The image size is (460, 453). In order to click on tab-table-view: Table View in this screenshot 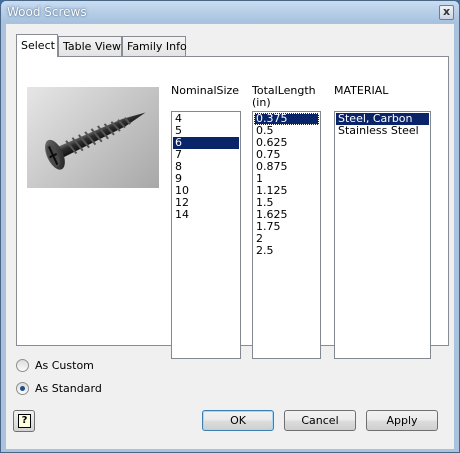, I will do `click(90, 46)`.